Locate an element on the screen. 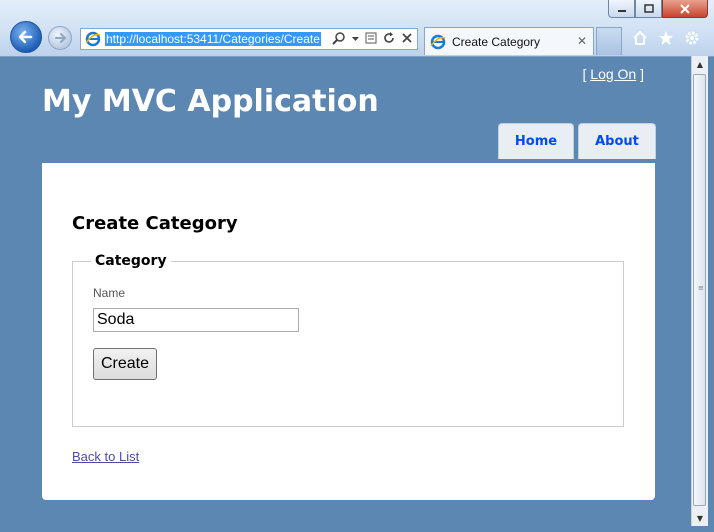  menu-item-about: About is located at coordinates (617, 141).